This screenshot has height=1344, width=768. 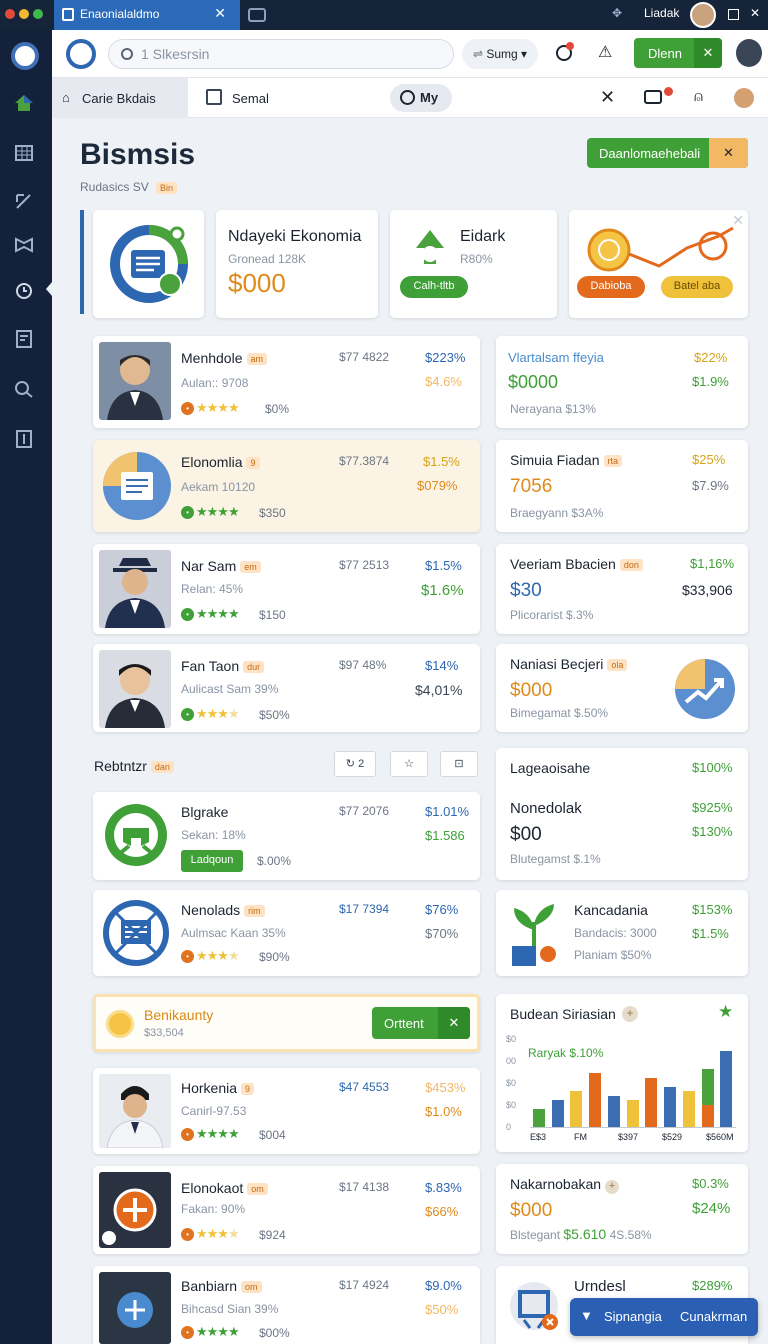 What do you see at coordinates (661, 13) in the screenshot?
I see `profile-label: Liadak` at bounding box center [661, 13].